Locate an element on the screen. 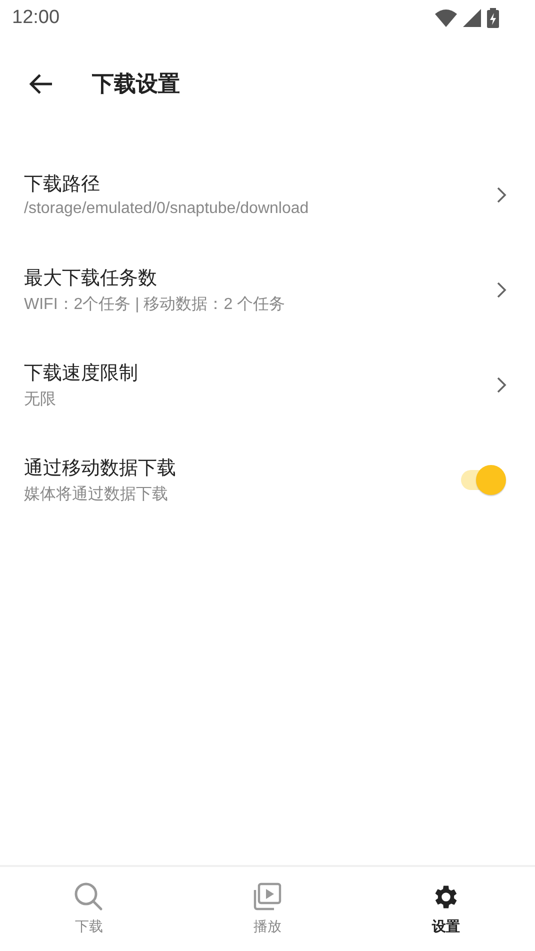 Image resolution: width=535 pixels, height=951 pixels. setting-value: WIFI：2个任务 | 移动数据：2 个任务 is located at coordinates (155, 304).